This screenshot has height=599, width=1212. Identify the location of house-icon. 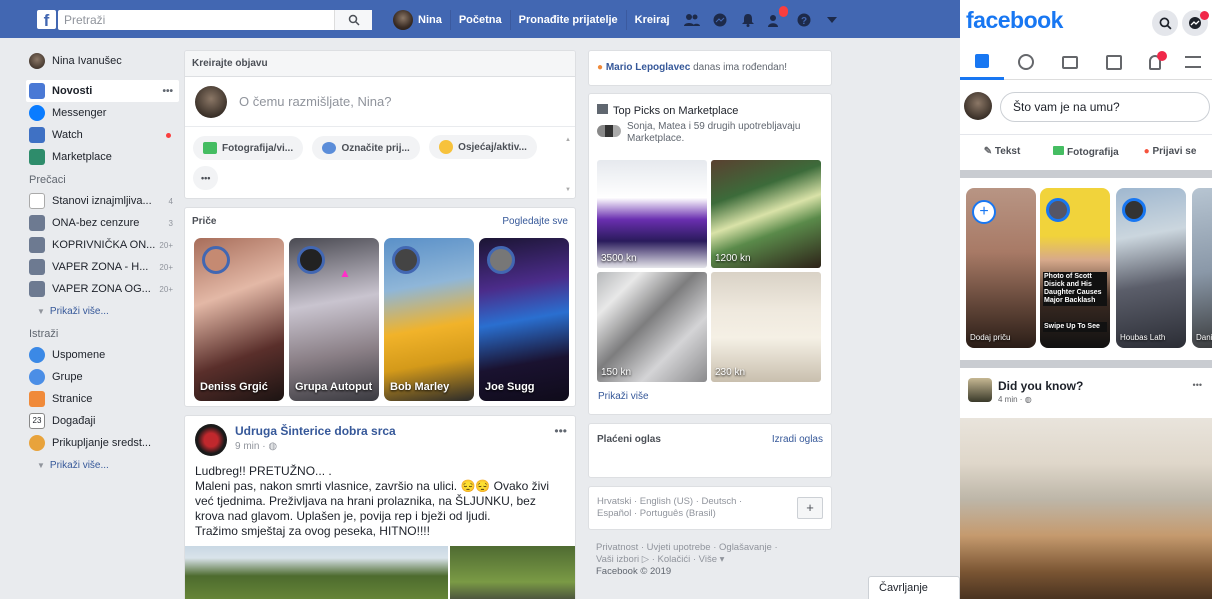
(37, 201).